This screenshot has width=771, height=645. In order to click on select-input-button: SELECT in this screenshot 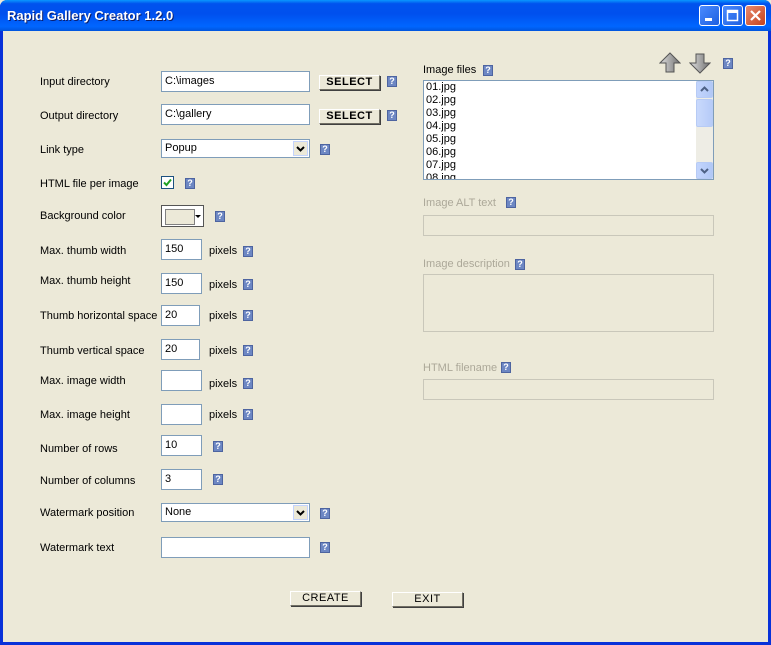, I will do `click(349, 82)`.